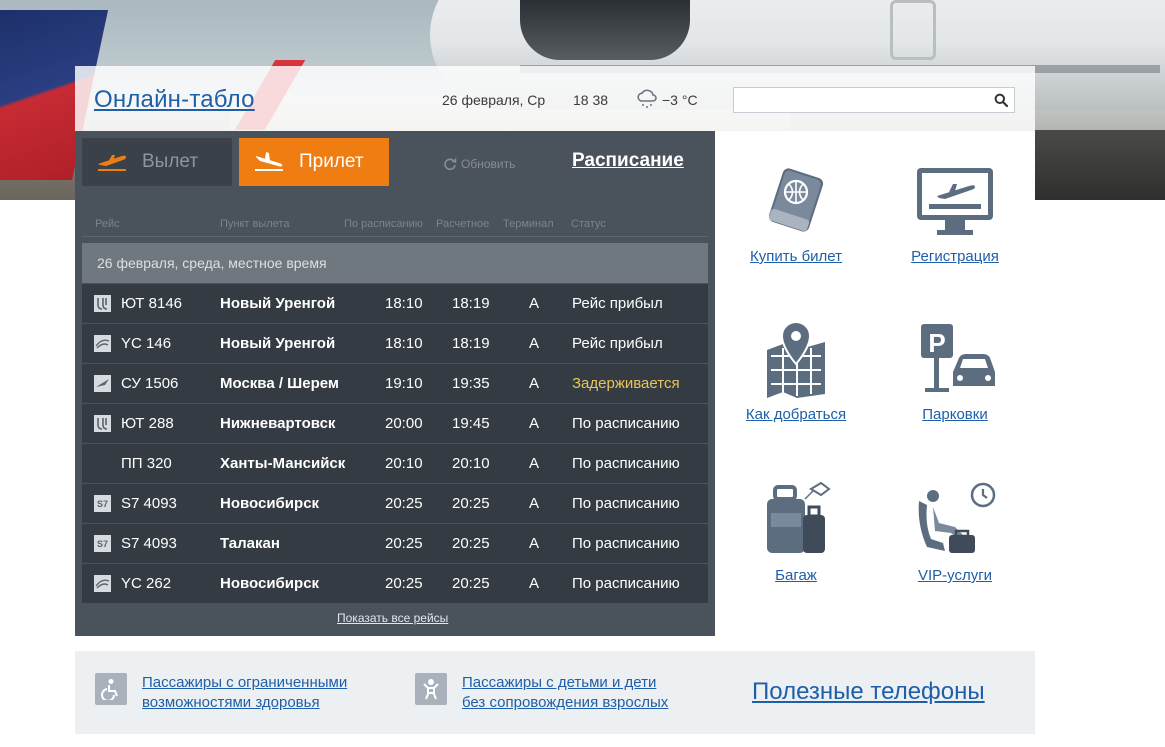 The height and width of the screenshot is (747, 1165). What do you see at coordinates (102, 463) in the screenshot?
I see `airline-logo-empty` at bounding box center [102, 463].